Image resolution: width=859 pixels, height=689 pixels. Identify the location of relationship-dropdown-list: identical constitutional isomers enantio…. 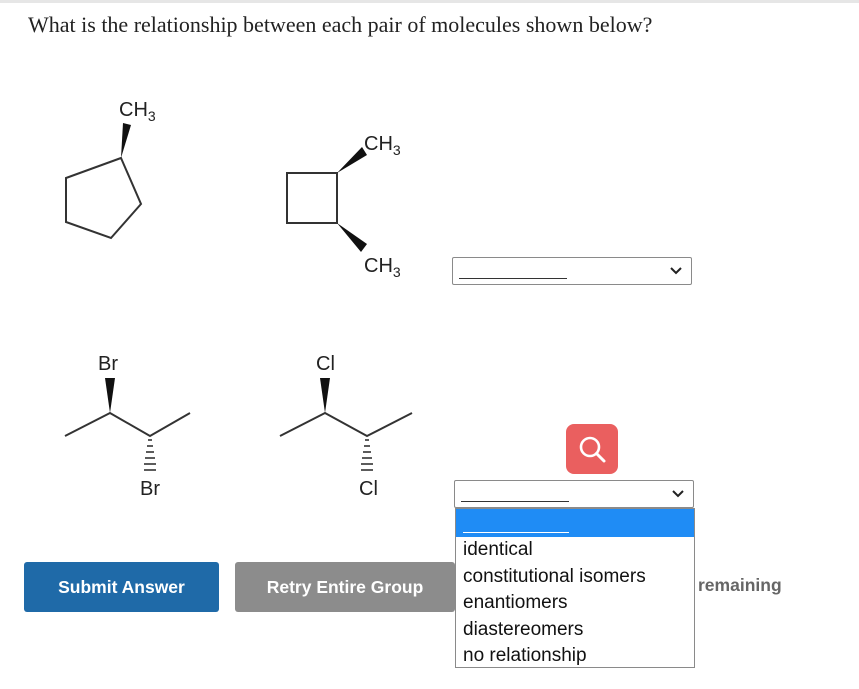
(575, 588).